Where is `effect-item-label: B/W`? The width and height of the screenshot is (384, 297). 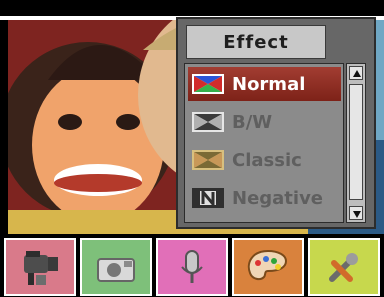
effect-item-label: B/W is located at coordinates (252, 122).